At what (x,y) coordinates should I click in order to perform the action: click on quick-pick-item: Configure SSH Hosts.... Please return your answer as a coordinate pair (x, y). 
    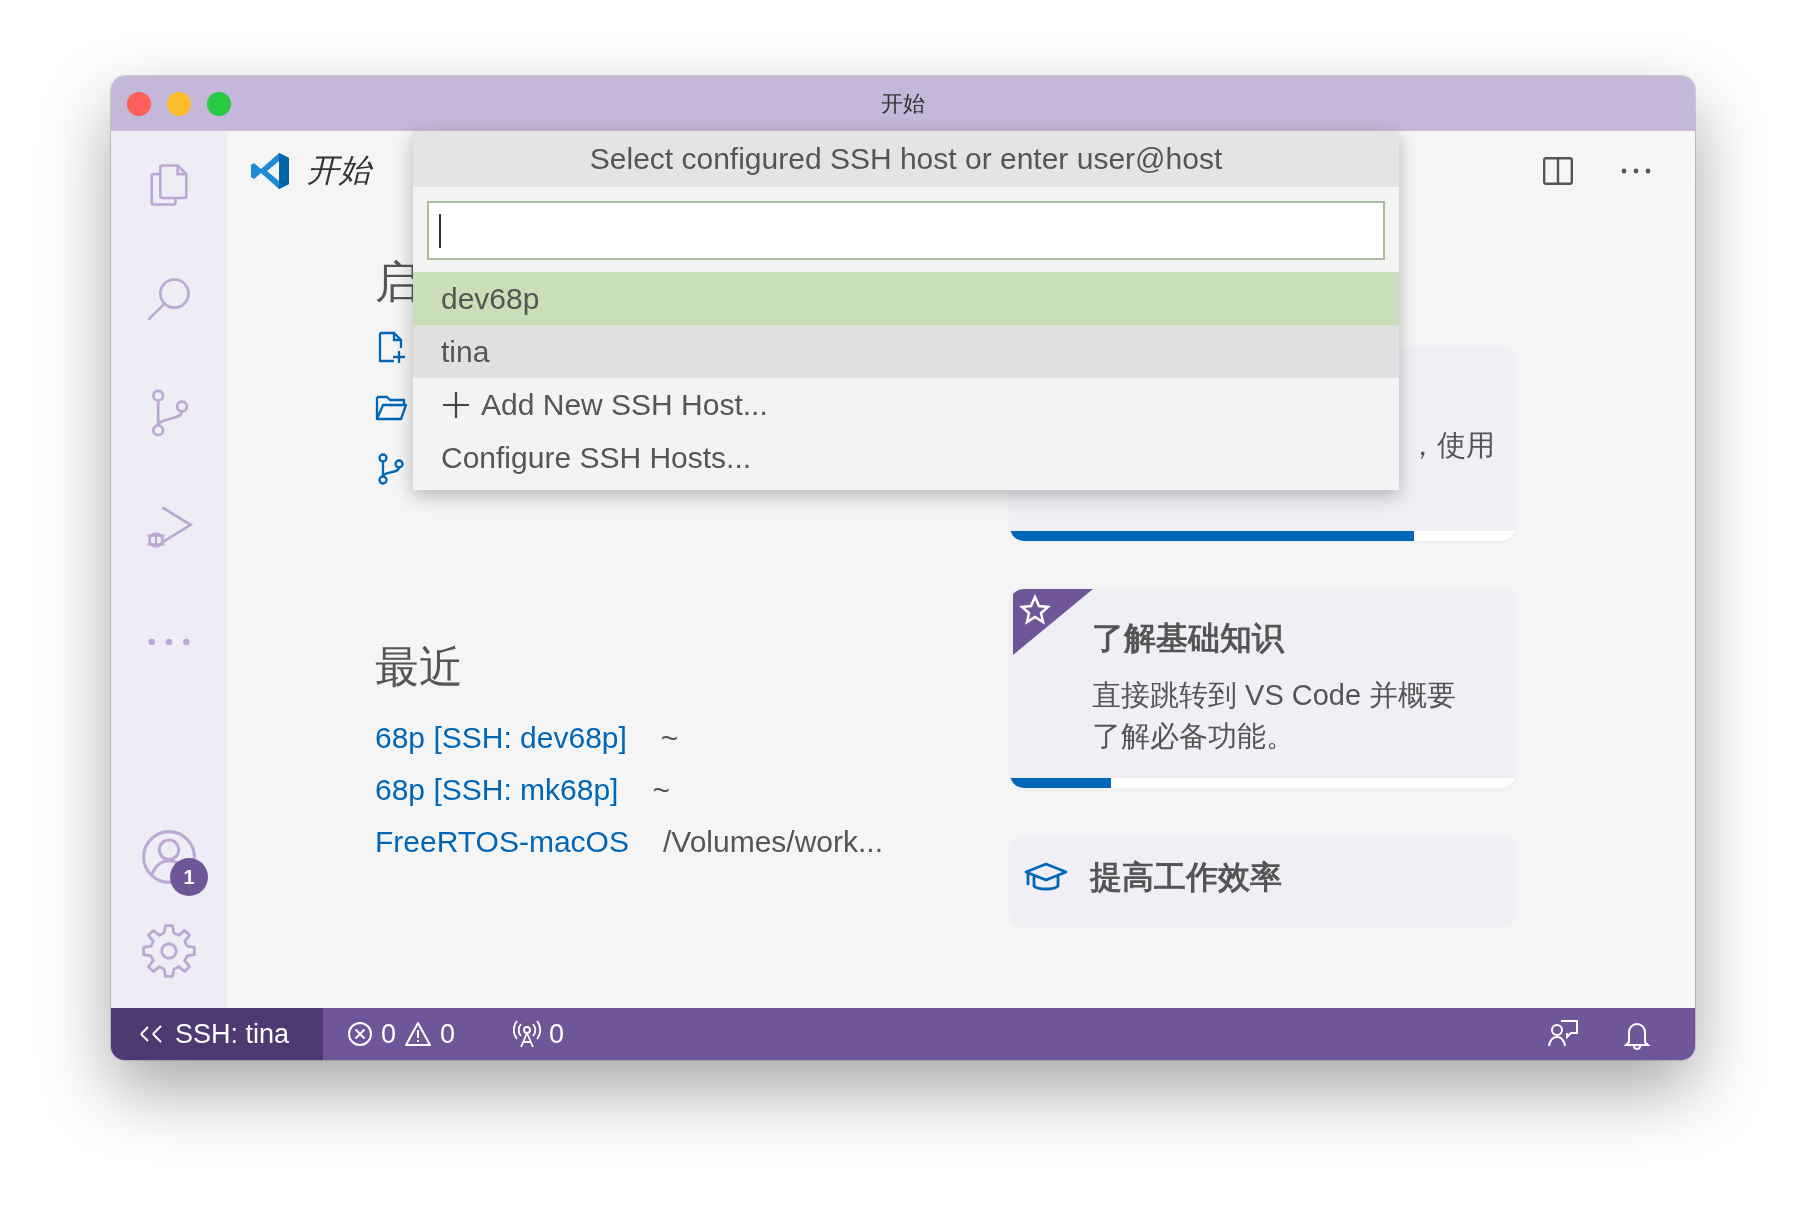
    Looking at the image, I should click on (906, 457).